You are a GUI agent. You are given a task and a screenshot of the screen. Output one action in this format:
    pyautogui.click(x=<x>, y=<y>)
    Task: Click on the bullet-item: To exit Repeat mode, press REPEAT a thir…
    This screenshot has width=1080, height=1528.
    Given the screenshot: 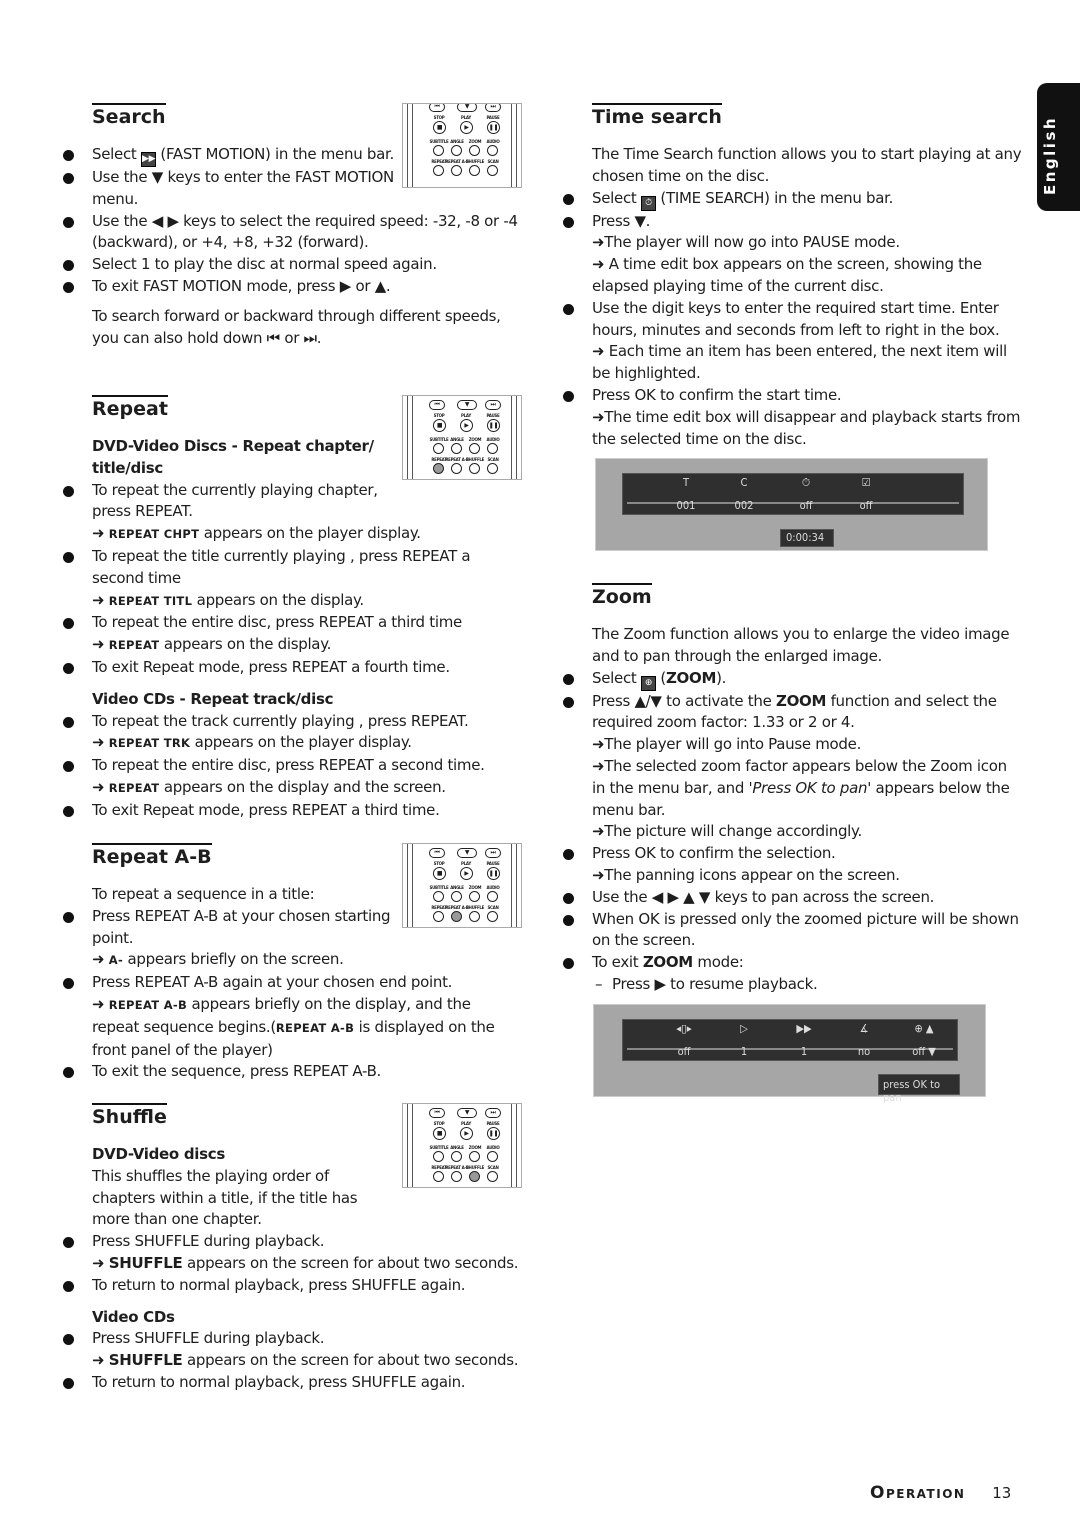 What is the action you would take?
    pyautogui.click(x=292, y=811)
    